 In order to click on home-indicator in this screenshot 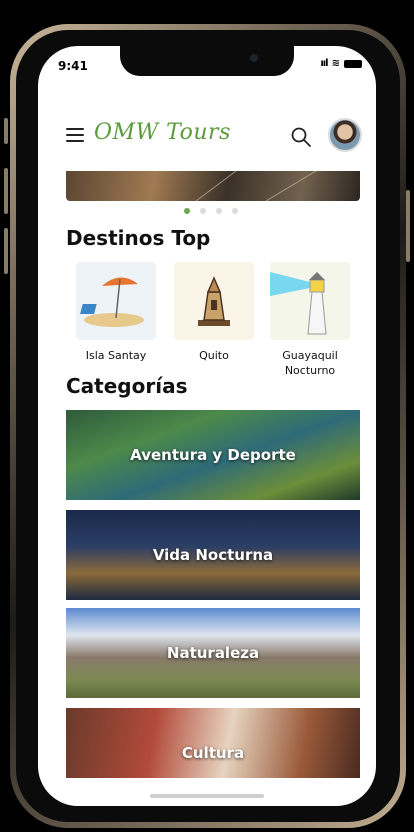, I will do `click(207, 796)`.